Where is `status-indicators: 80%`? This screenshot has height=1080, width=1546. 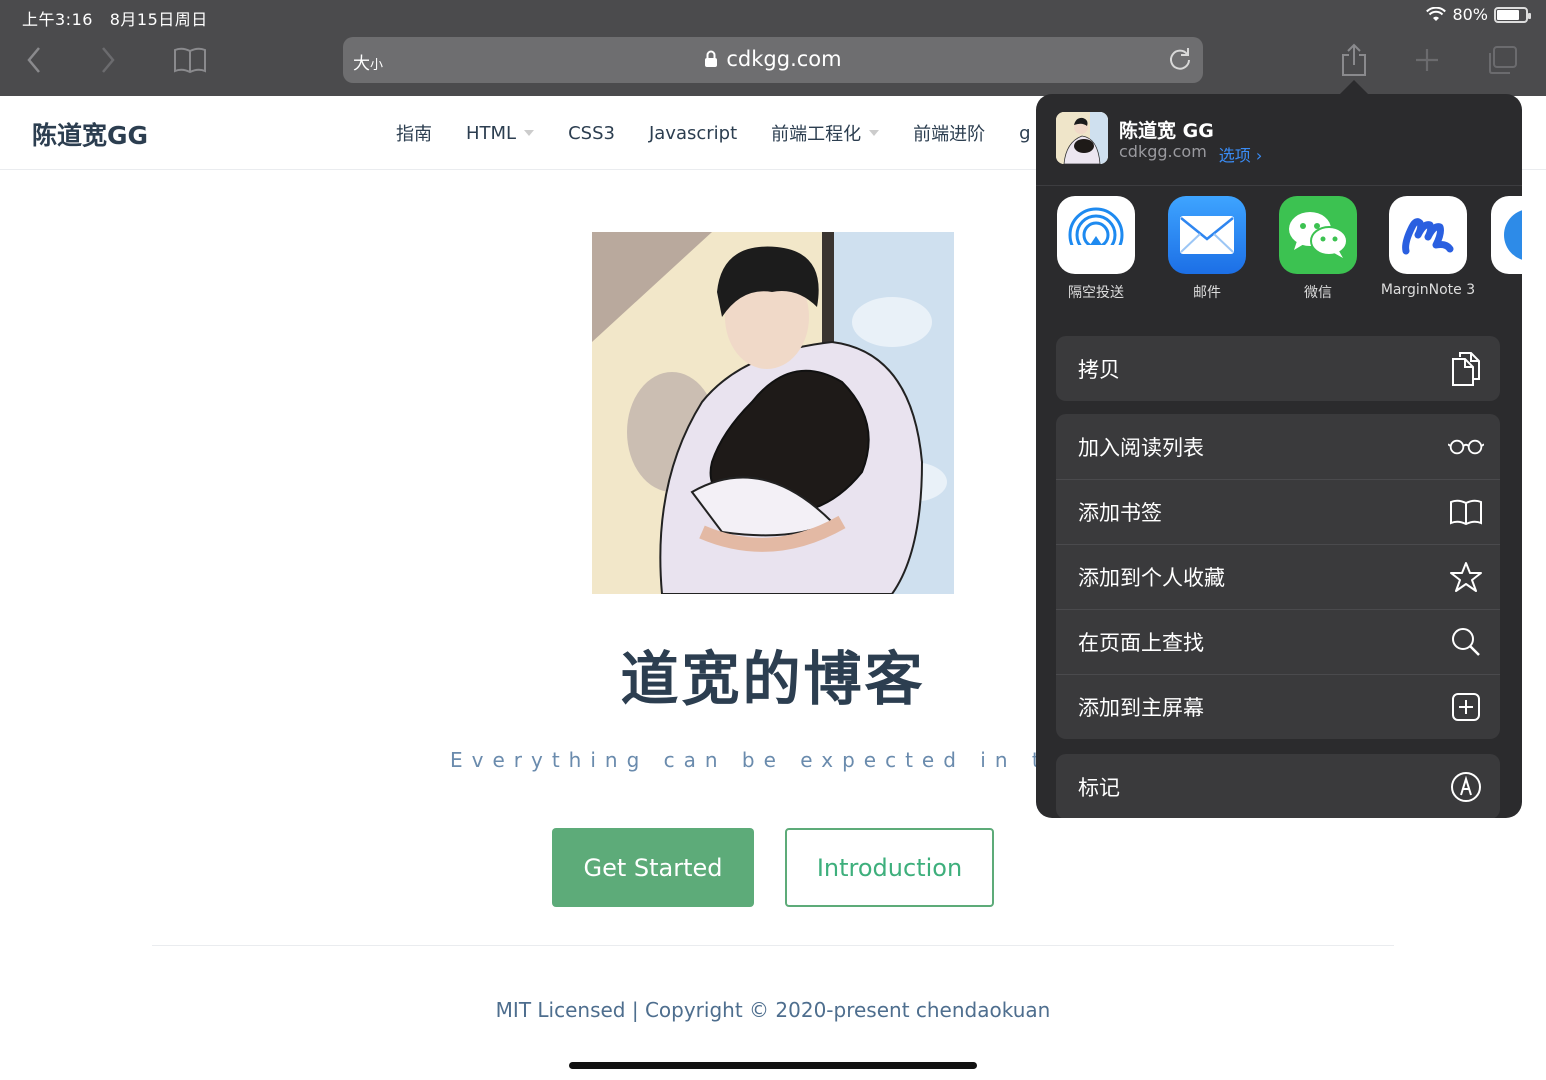 status-indicators: 80% is located at coordinates (1478, 14).